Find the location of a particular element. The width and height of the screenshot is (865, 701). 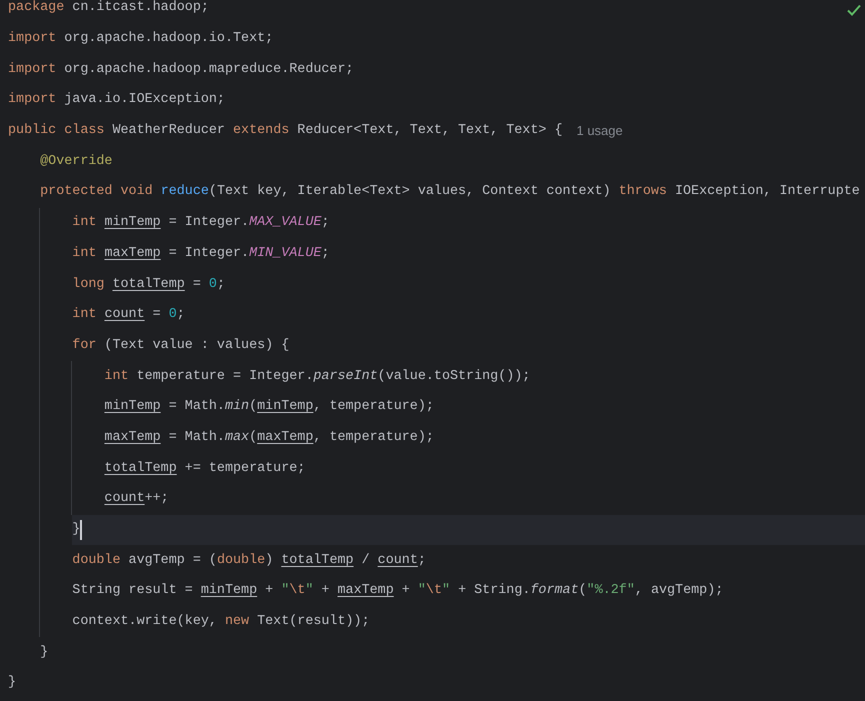

code-line: int maxTemp = Integer.MIN_VALUE; is located at coordinates (201, 253).